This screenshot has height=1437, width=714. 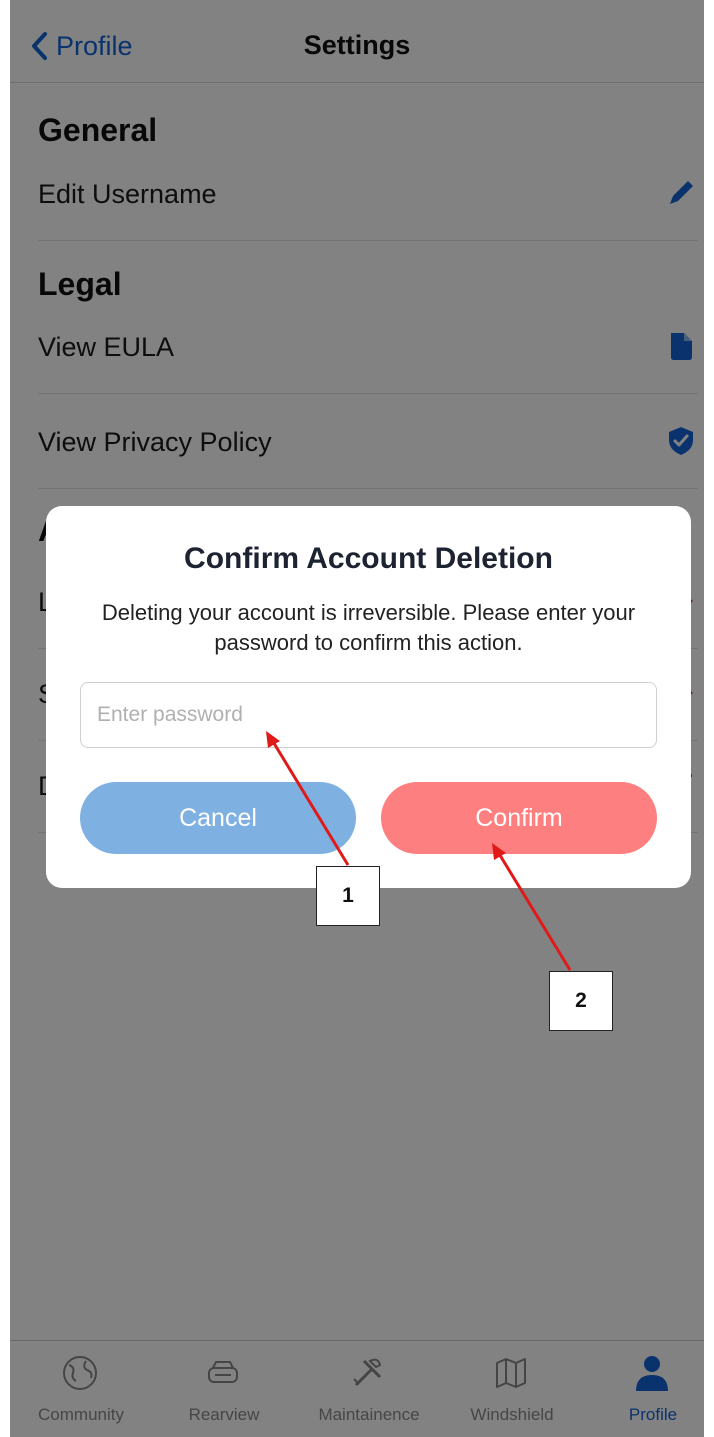 I want to click on password-input, so click(x=368, y=715).